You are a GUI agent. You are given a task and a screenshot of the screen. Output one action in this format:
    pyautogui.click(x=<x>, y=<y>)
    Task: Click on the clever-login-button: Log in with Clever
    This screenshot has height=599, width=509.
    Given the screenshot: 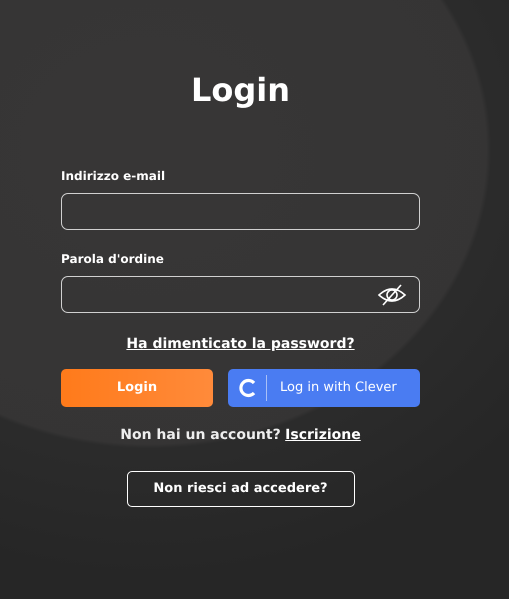 What is the action you would take?
    pyautogui.click(x=324, y=388)
    